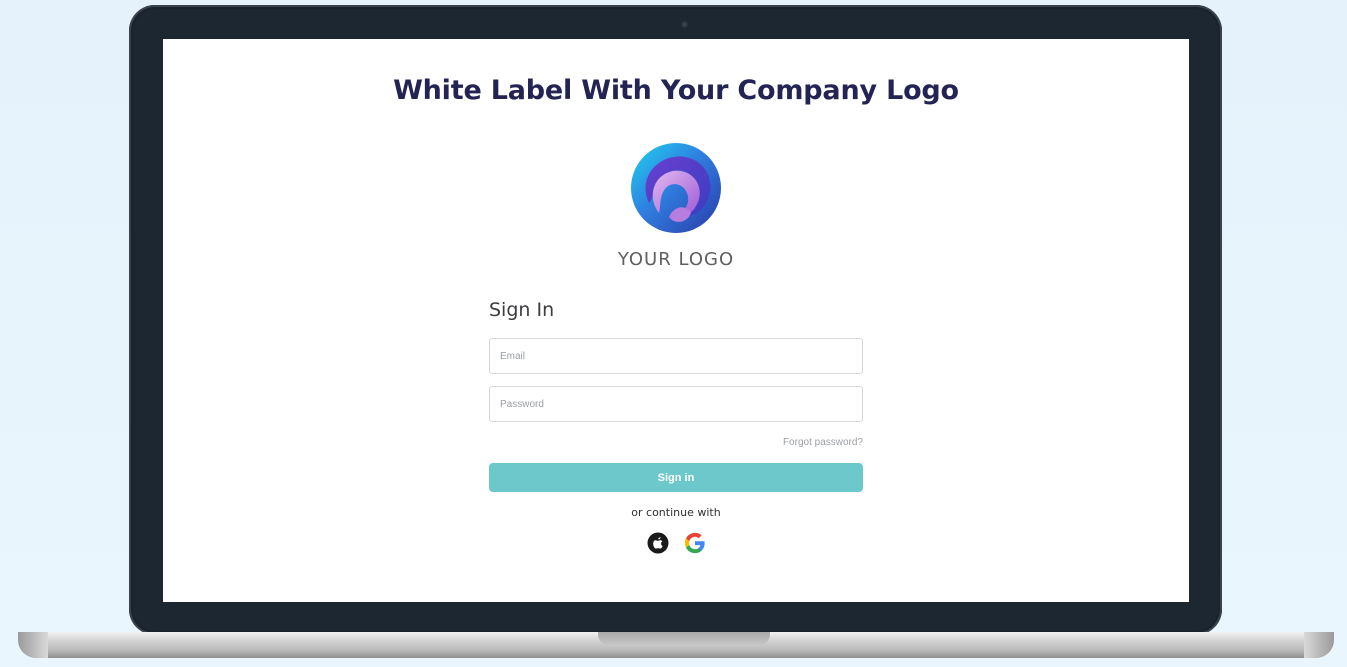 This screenshot has height=667, width=1347. Describe the element at coordinates (676, 404) in the screenshot. I see `password-field` at that location.